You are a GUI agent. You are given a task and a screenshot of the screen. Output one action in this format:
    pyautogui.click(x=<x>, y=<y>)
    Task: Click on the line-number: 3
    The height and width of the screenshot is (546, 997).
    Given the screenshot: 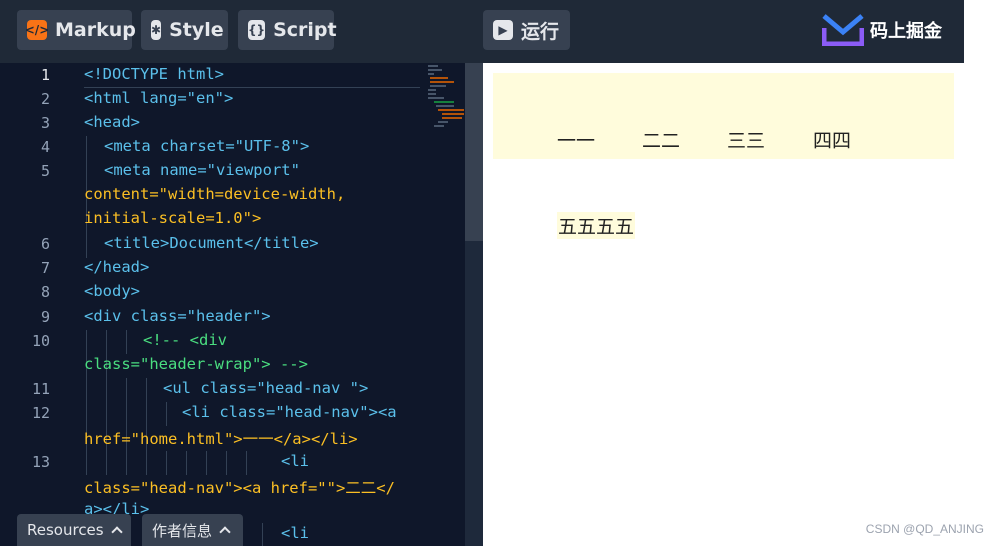 What is the action you would take?
    pyautogui.click(x=45, y=123)
    